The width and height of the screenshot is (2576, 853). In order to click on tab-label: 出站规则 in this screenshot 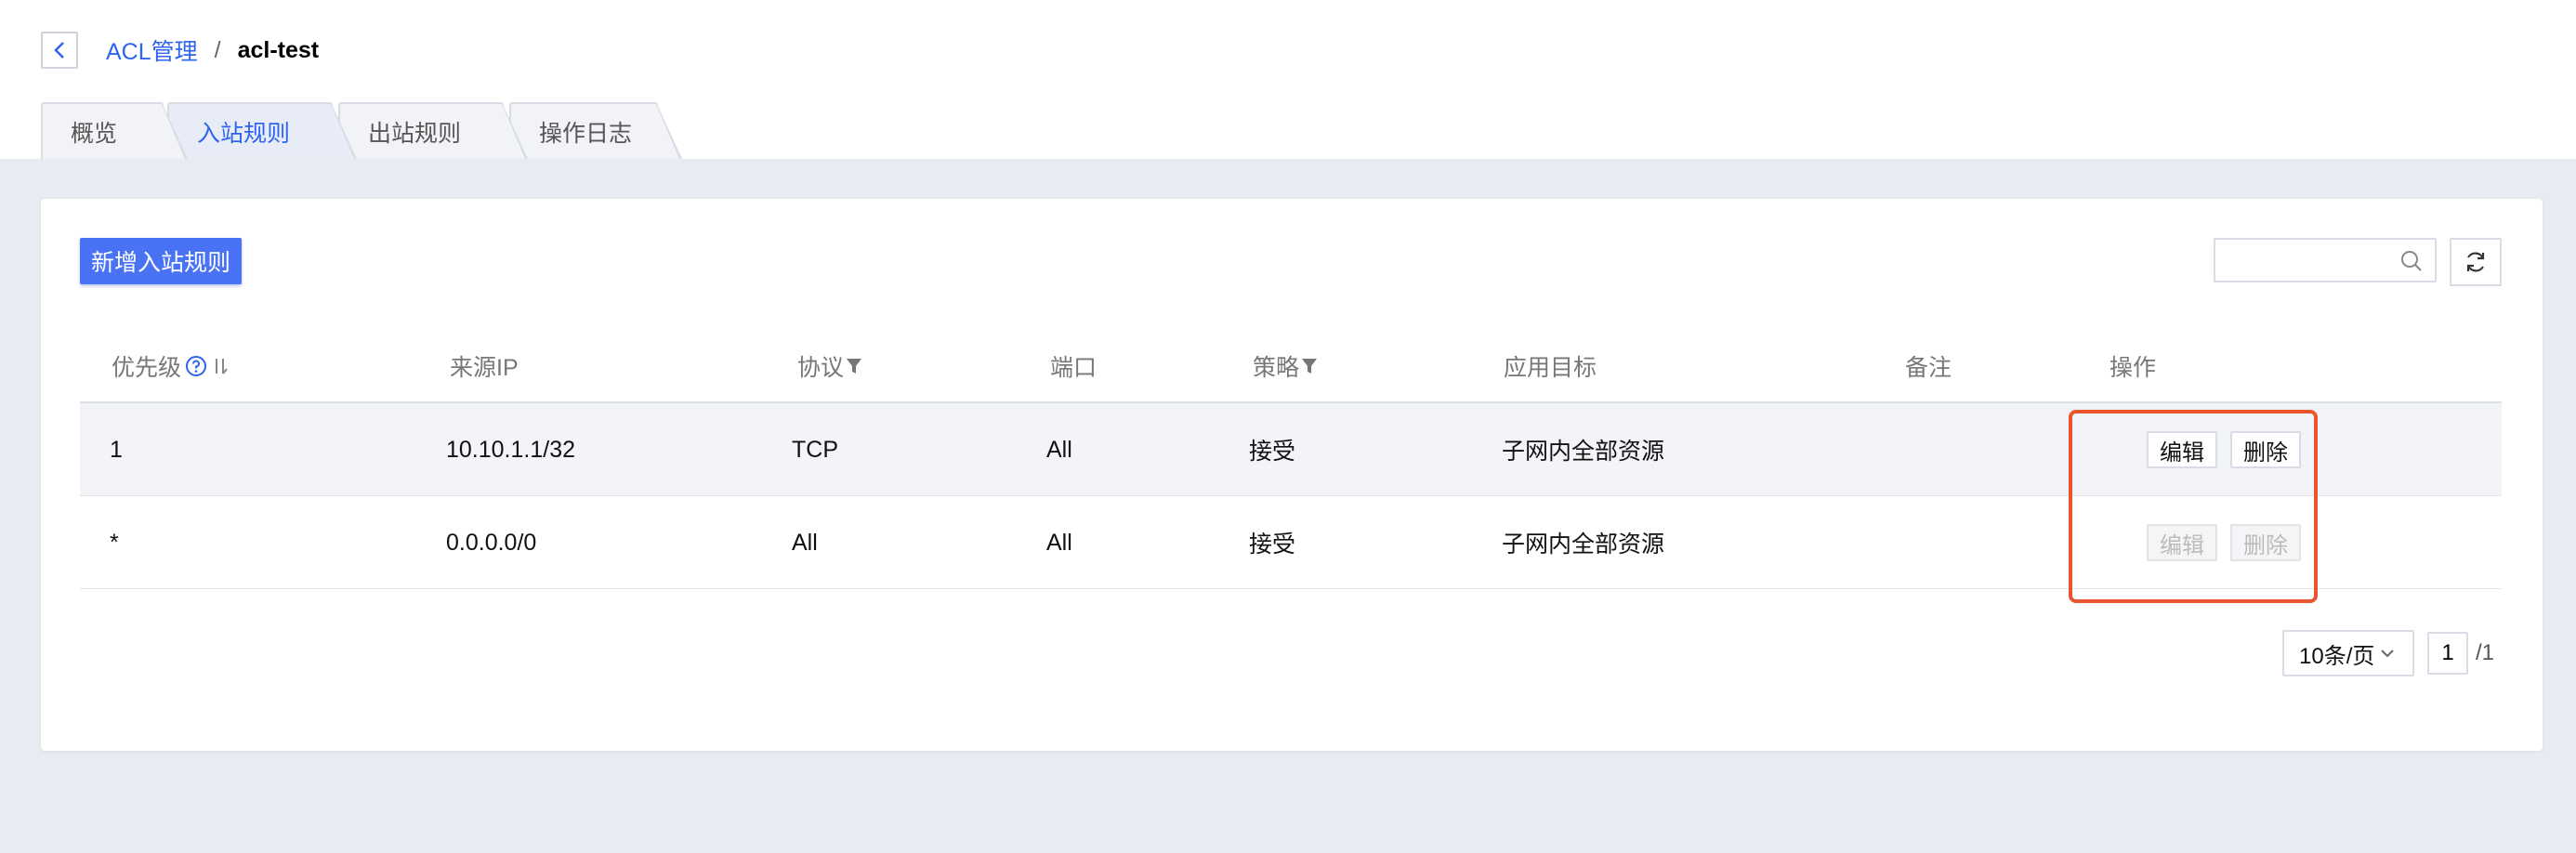, I will do `click(415, 133)`.